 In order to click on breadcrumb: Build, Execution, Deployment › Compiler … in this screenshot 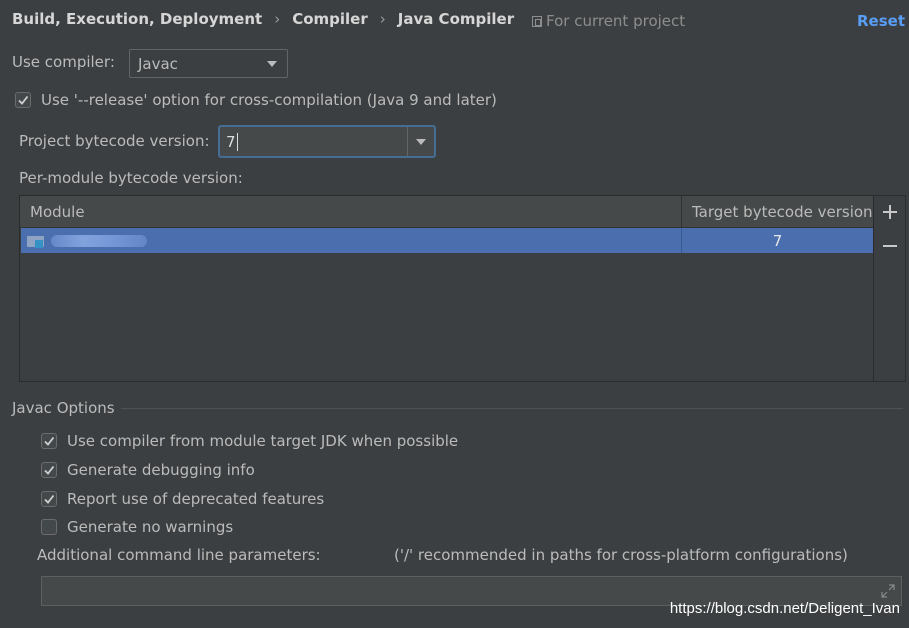, I will do `click(263, 19)`.